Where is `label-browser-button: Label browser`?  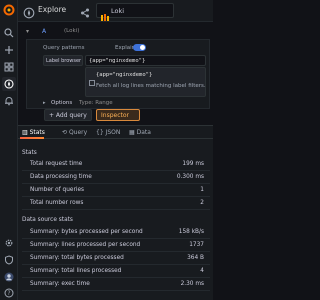 label-browser-button: Label browser is located at coordinates (63, 60).